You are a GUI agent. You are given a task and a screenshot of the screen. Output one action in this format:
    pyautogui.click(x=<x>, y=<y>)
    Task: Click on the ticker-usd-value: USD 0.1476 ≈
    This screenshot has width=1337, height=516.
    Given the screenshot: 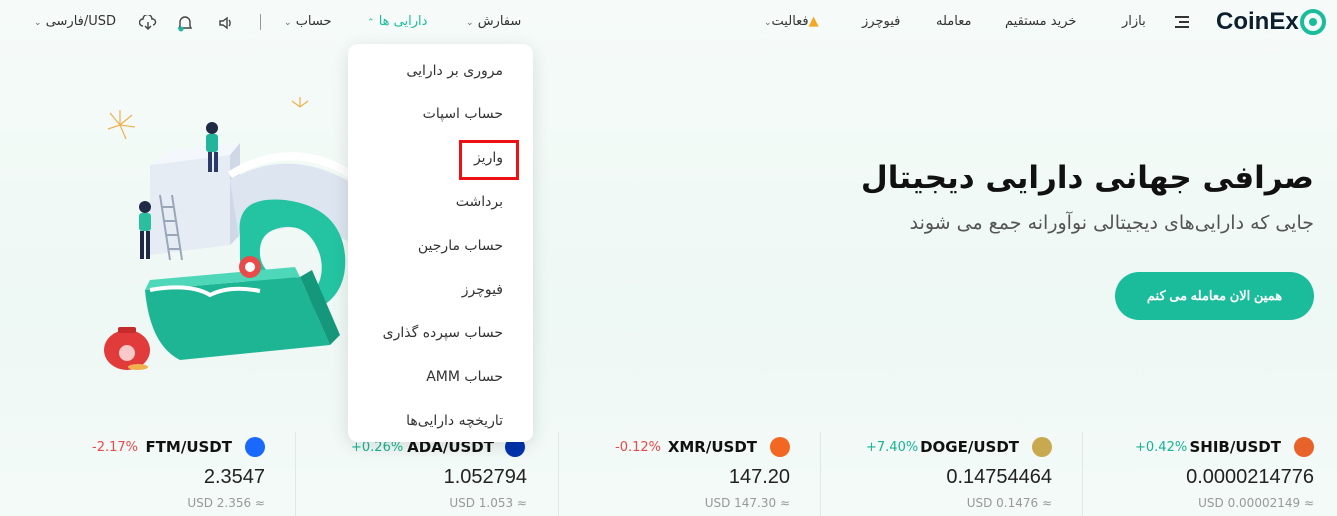 What is the action you would take?
    pyautogui.click(x=1009, y=503)
    